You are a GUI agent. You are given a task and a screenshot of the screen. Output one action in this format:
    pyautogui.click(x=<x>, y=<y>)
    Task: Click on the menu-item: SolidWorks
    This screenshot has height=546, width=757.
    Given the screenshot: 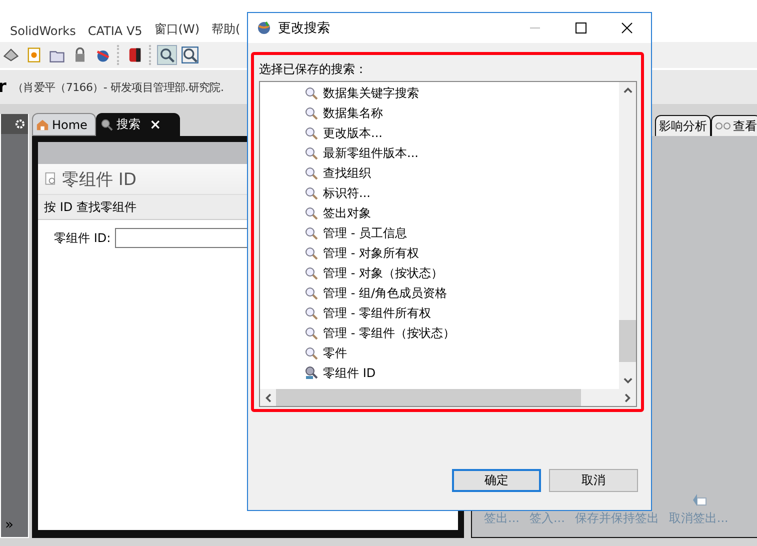 What is the action you would take?
    pyautogui.click(x=43, y=31)
    